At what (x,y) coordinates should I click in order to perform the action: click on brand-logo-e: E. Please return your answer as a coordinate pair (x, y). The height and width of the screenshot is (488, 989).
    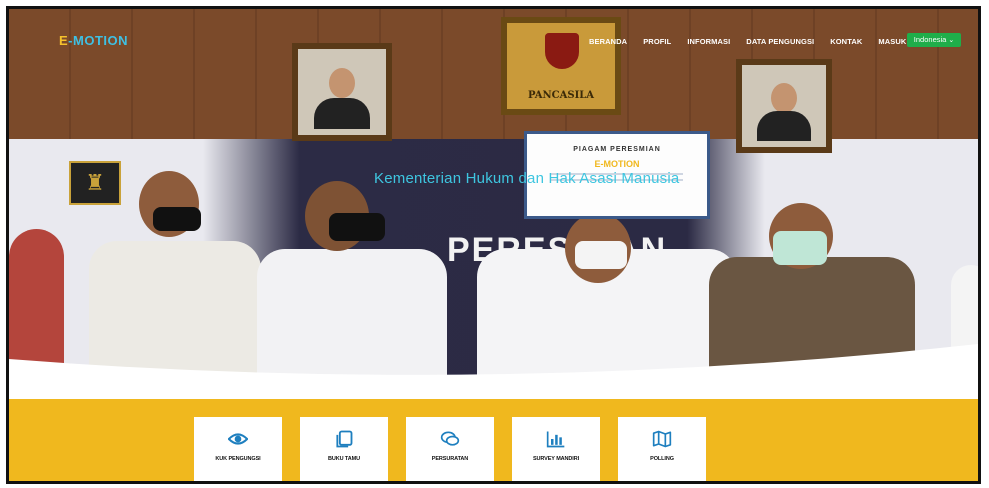
    Looking at the image, I should click on (64, 40).